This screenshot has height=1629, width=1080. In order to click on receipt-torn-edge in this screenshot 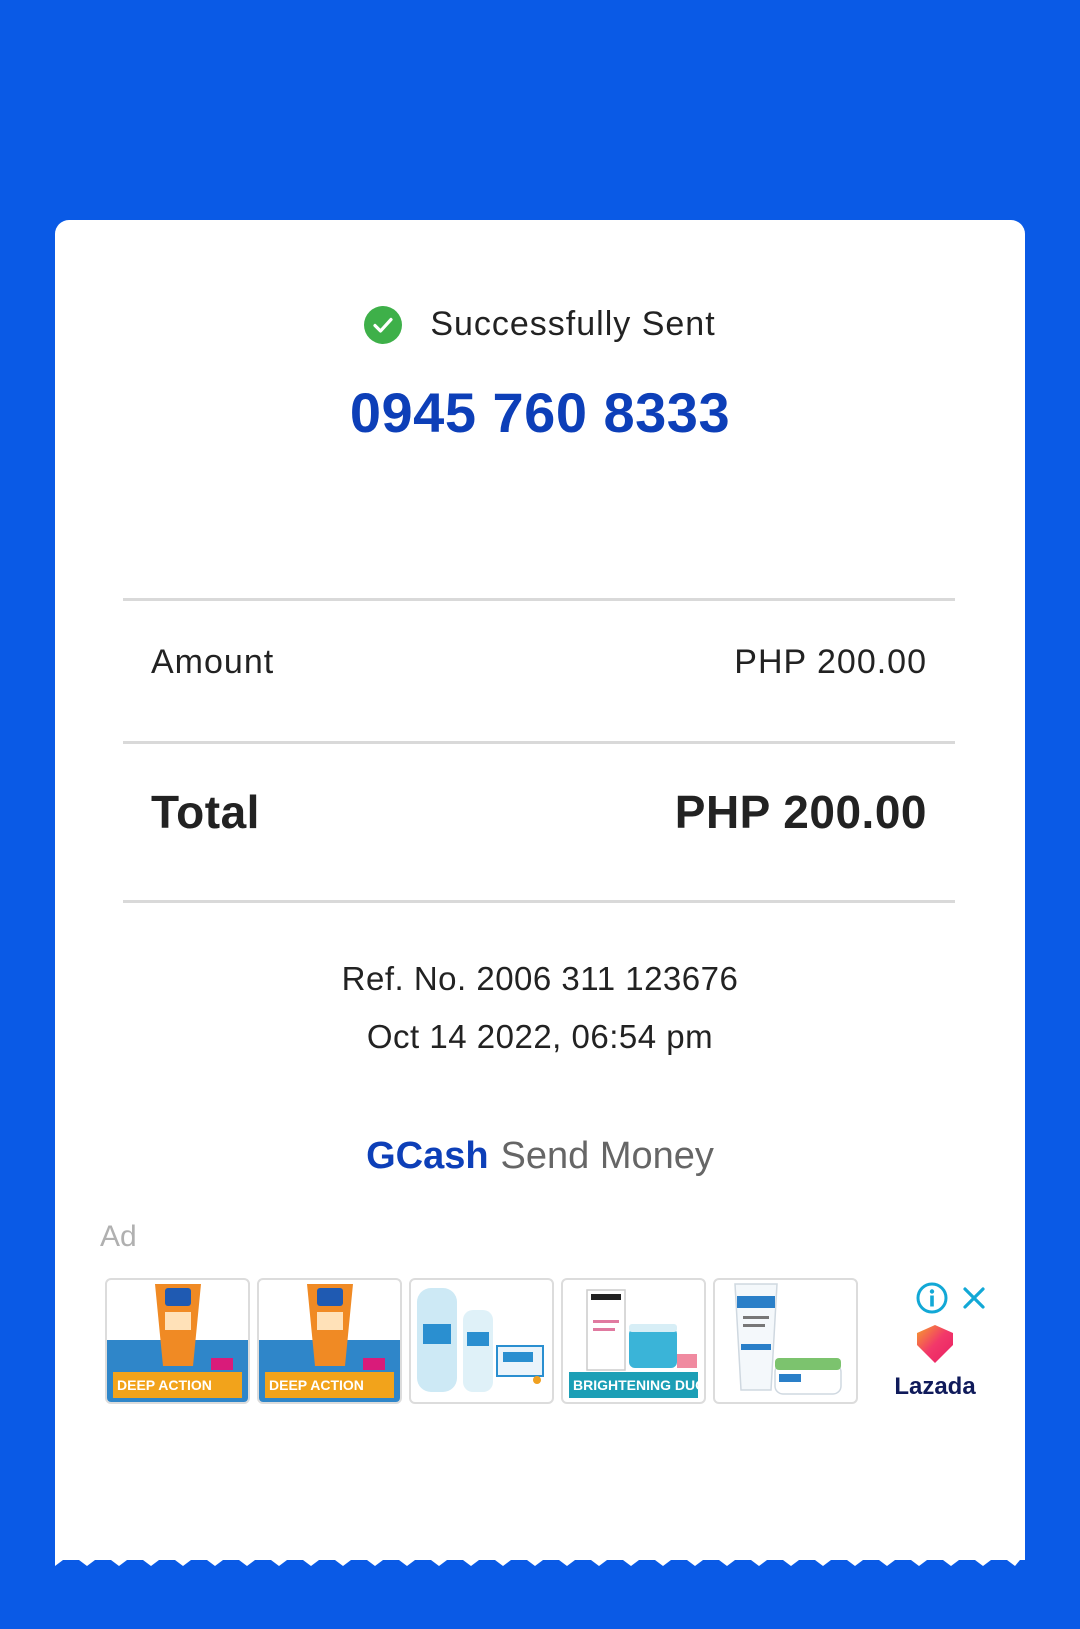, I will do `click(540, 1552)`.